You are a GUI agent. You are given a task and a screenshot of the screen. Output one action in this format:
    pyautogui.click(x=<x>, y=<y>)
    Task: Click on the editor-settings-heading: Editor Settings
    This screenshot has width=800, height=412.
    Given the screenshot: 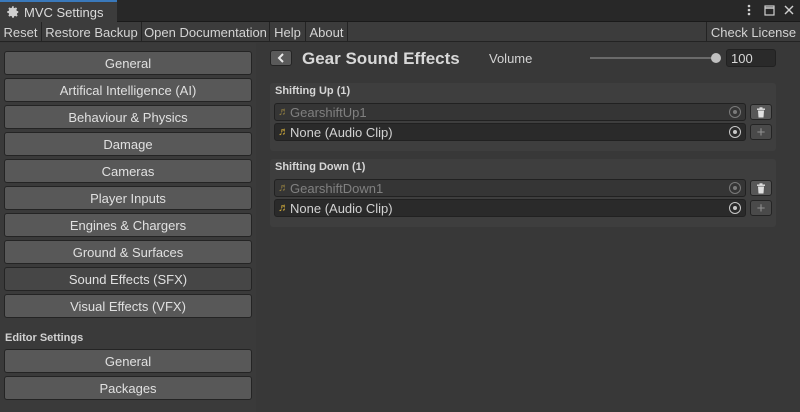 What is the action you would take?
    pyautogui.click(x=44, y=338)
    